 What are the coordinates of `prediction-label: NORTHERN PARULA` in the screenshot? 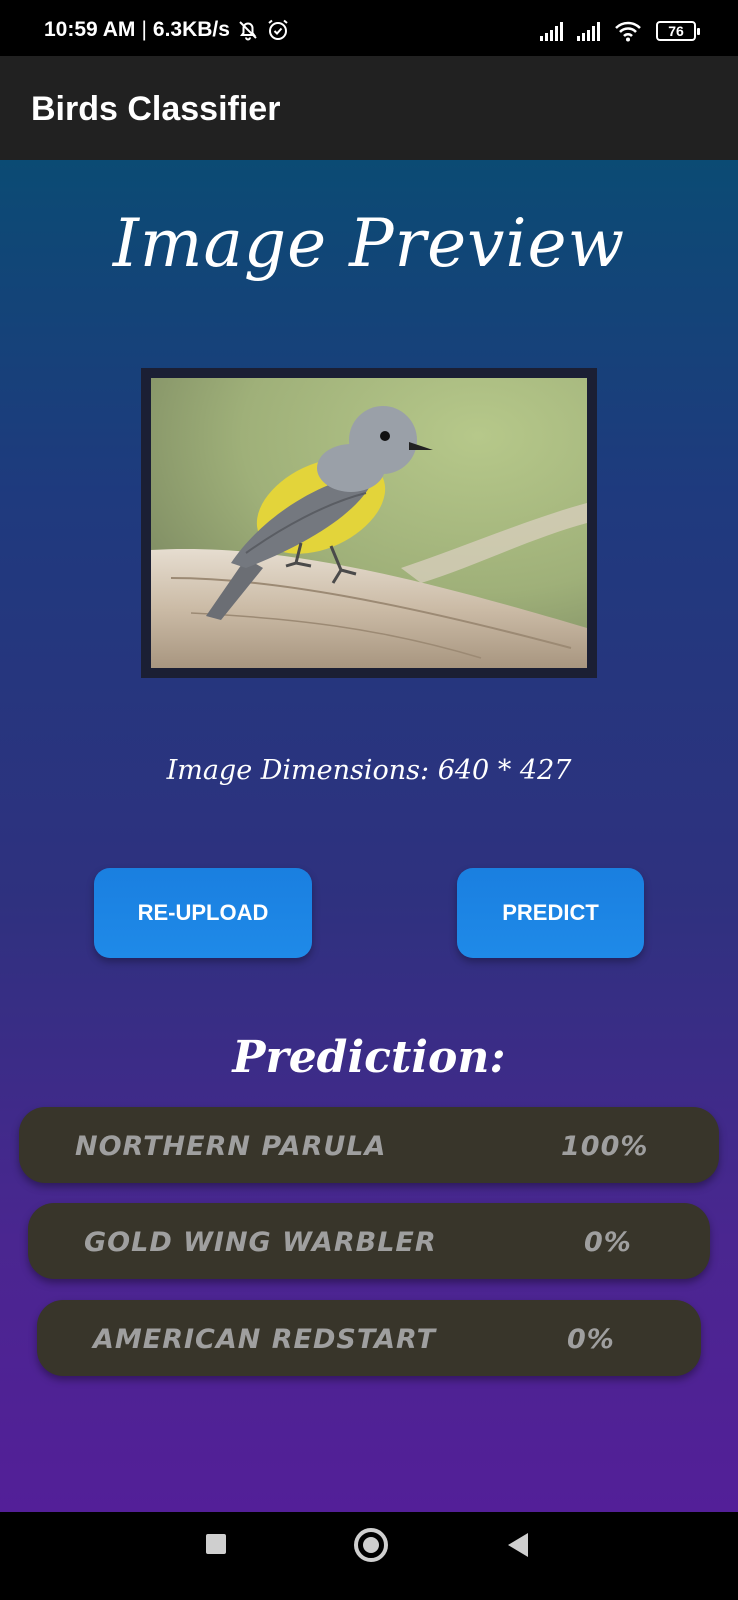 It's located at (231, 1146).